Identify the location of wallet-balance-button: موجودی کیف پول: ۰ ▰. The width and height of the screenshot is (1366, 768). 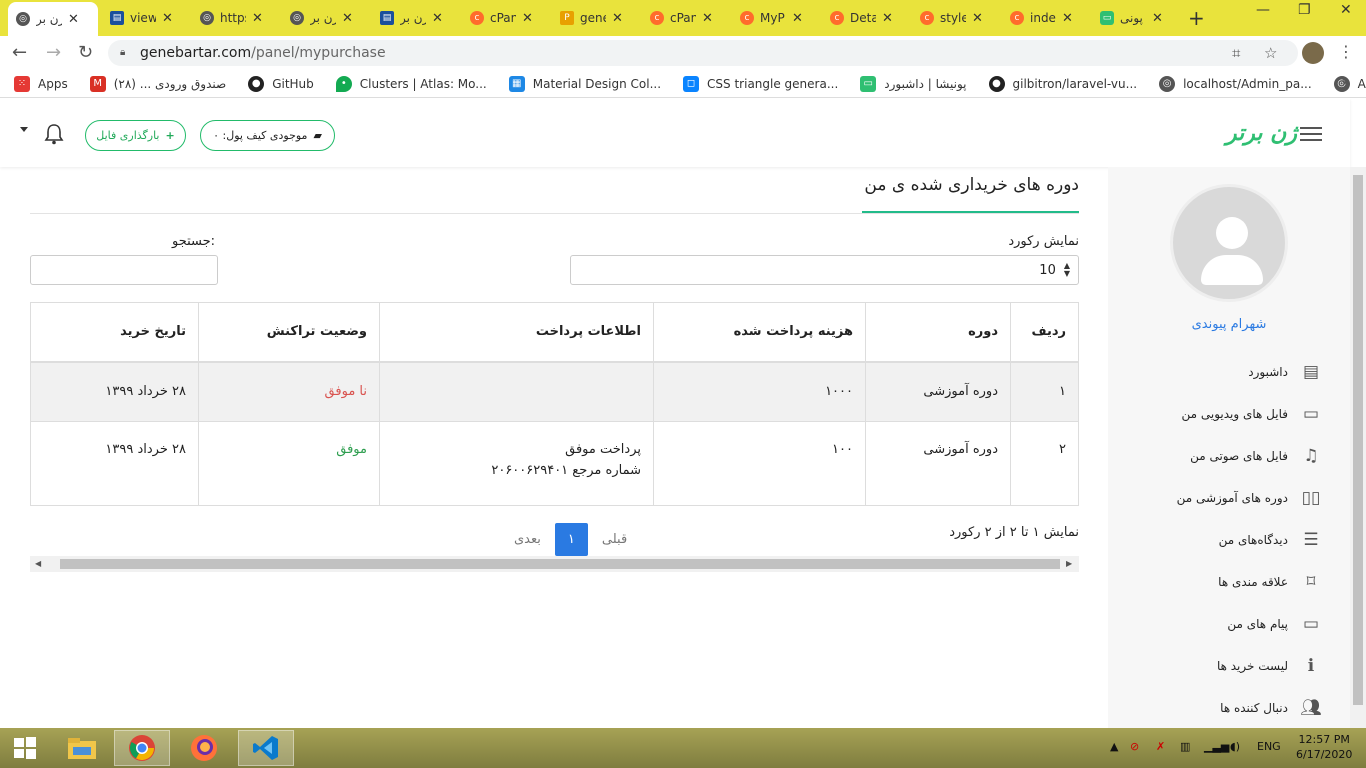
(267, 135).